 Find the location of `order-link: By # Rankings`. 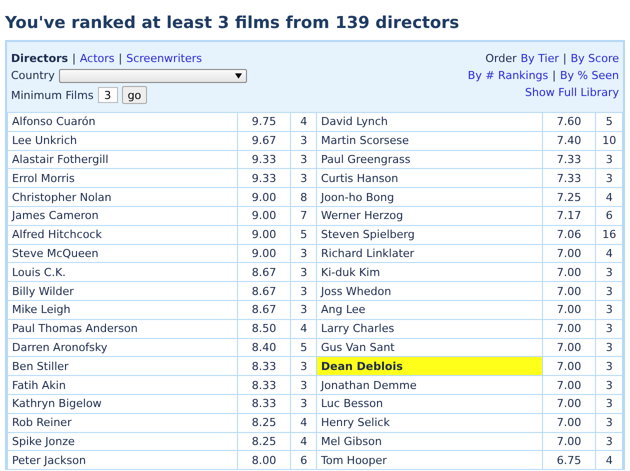

order-link: By # Rankings is located at coordinates (508, 75).